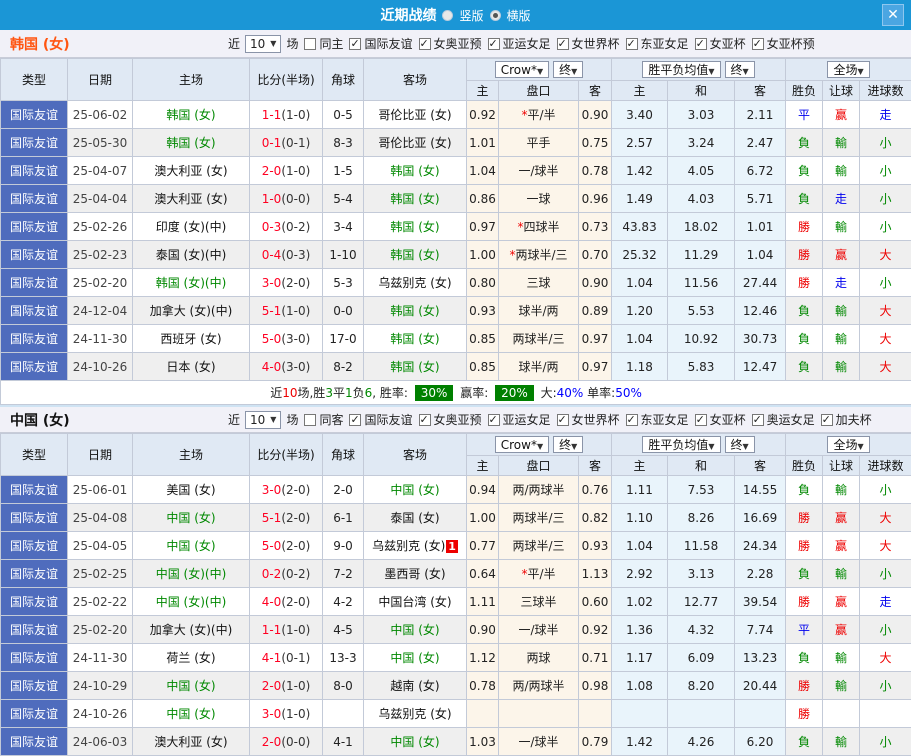 This screenshot has height=756, width=911. What do you see at coordinates (415, 714) in the screenshot?
I see `away-team-cell: 乌兹别克 (女)` at bounding box center [415, 714].